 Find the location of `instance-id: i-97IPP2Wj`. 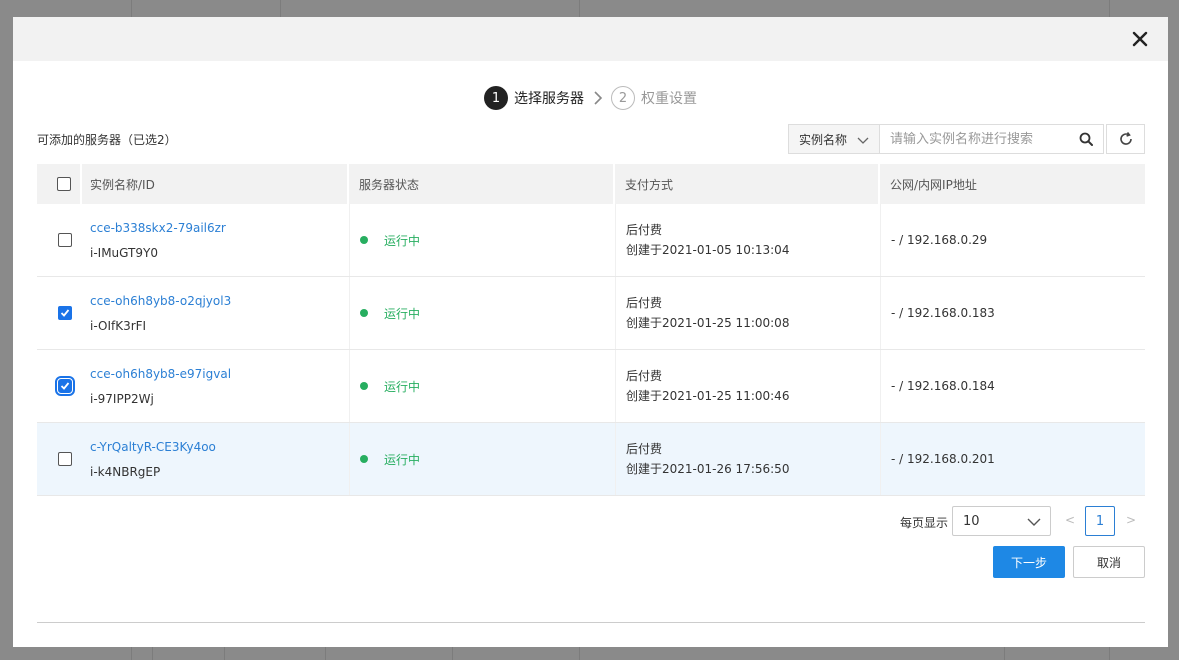

instance-id: i-97IPP2Wj is located at coordinates (122, 398).